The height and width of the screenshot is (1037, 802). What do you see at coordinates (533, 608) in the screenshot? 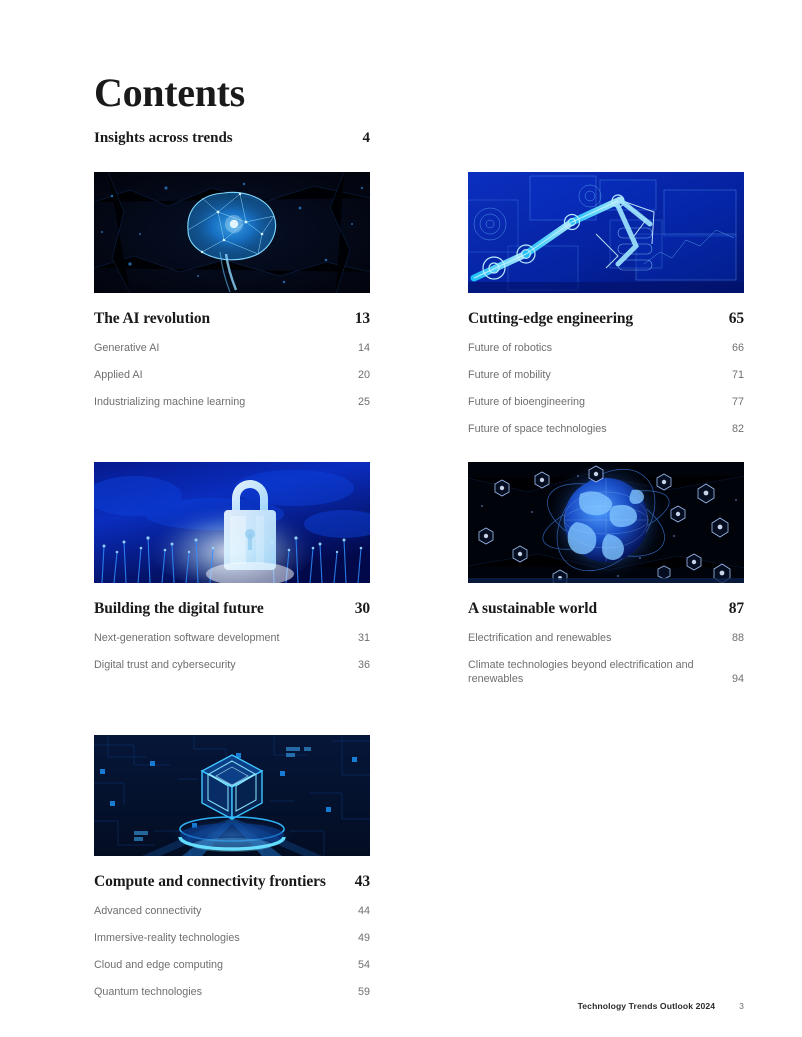
I see `section-title: A sustainable world` at bounding box center [533, 608].